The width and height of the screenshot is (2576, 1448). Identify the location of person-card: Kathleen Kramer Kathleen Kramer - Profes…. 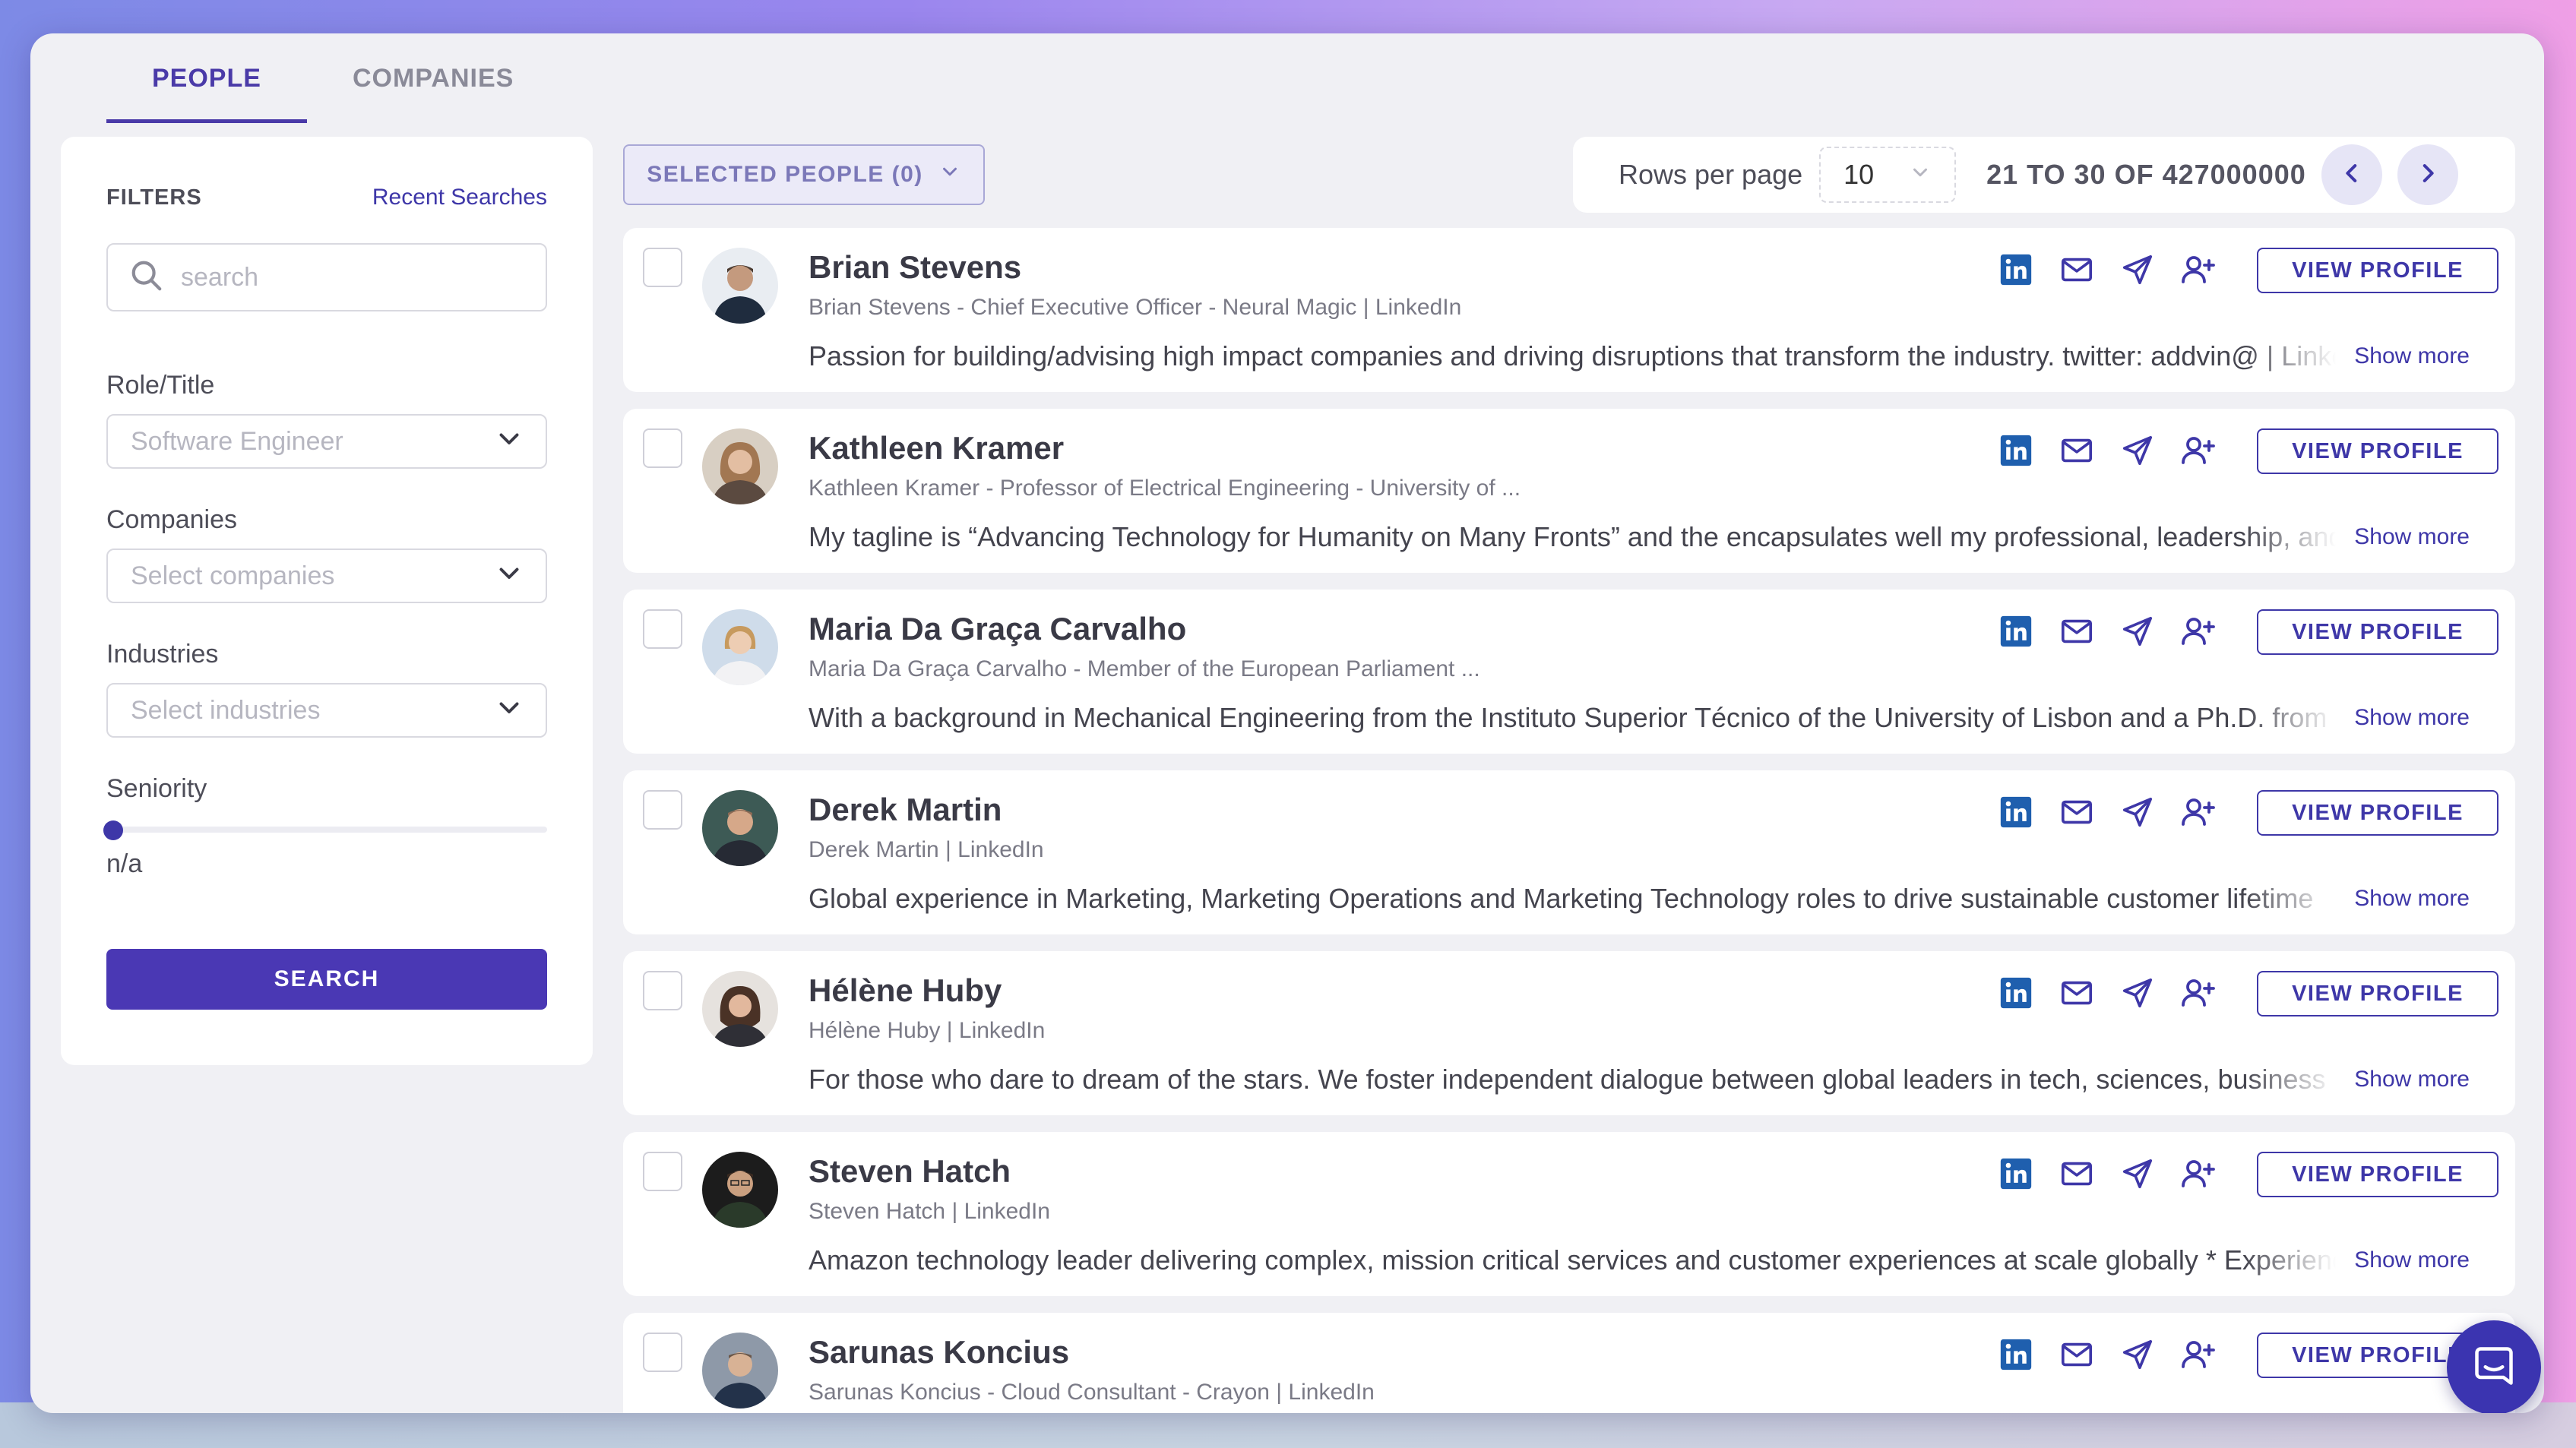
(1569, 491).